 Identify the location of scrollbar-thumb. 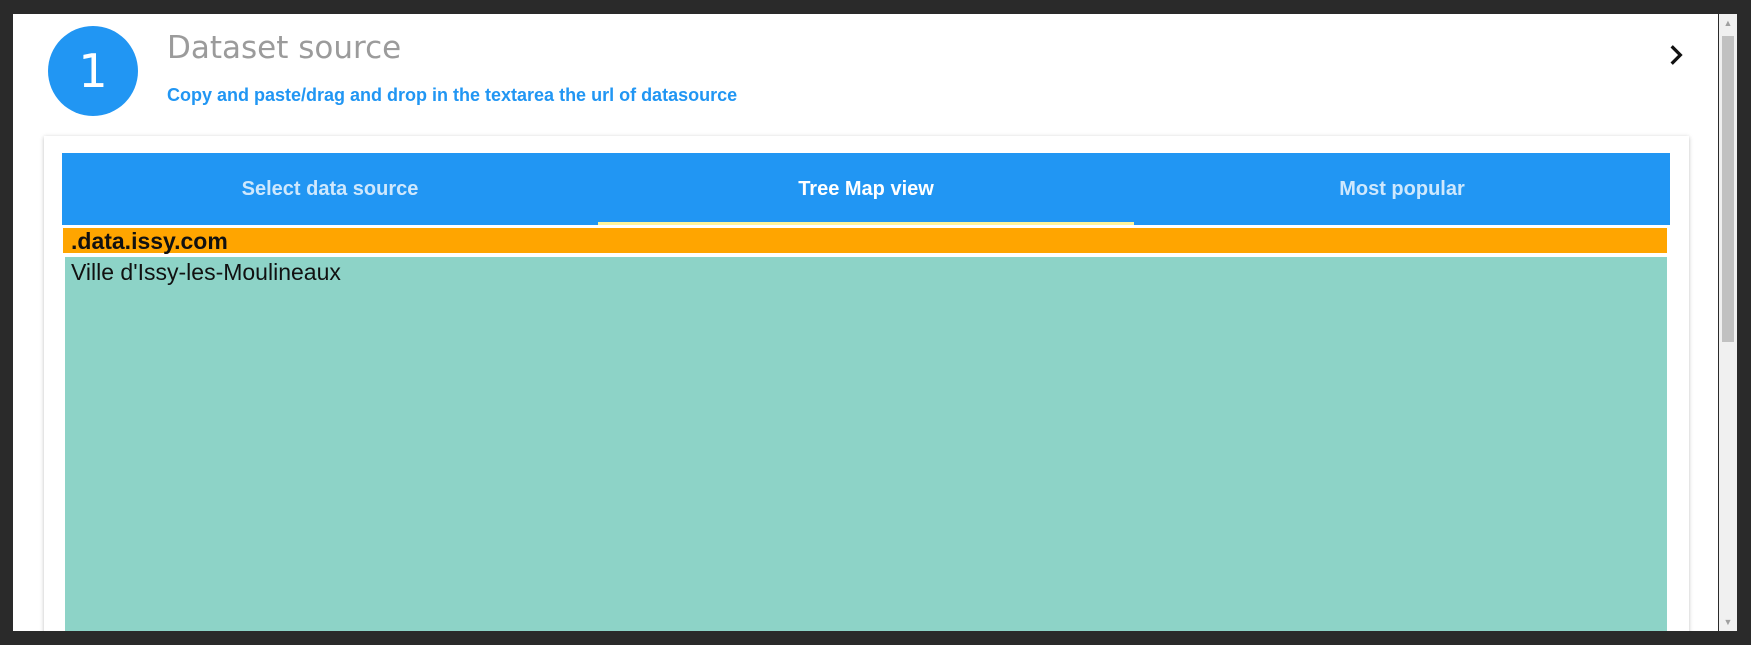
(1728, 189).